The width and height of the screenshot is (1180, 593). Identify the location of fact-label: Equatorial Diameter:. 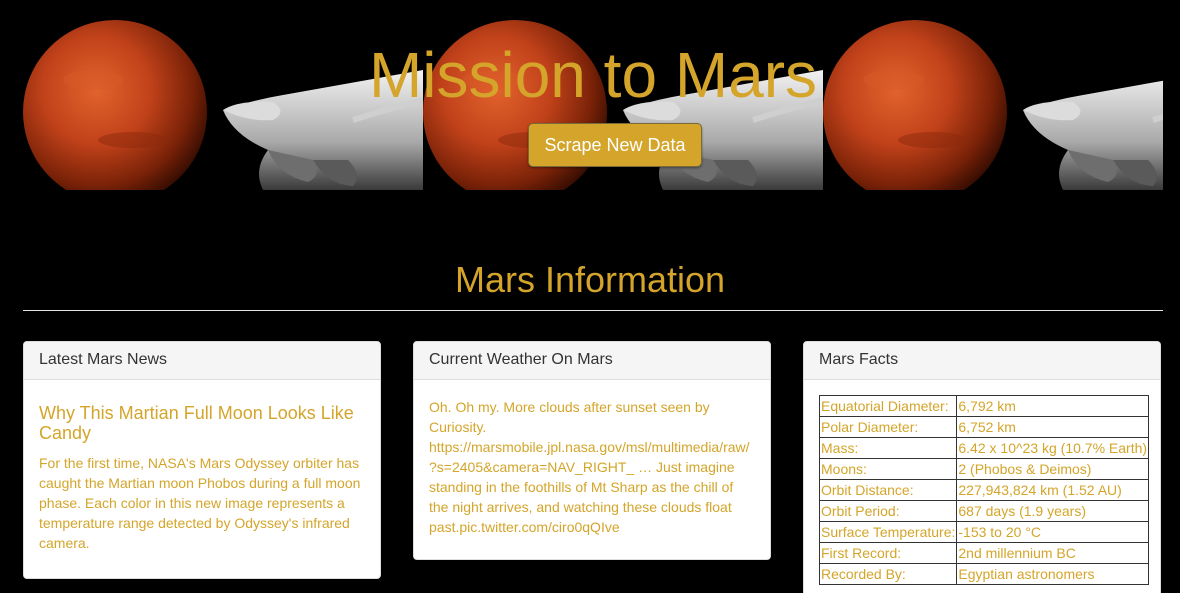
(888, 406).